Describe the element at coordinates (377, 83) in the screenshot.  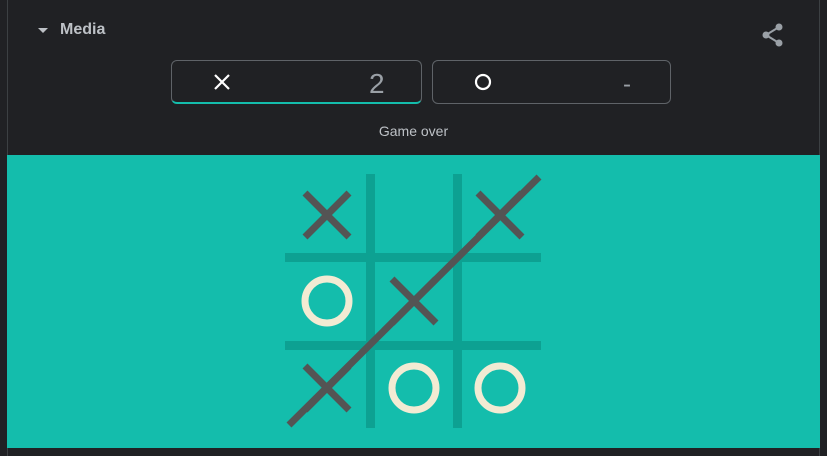
I see `player-x-score: 2` at that location.